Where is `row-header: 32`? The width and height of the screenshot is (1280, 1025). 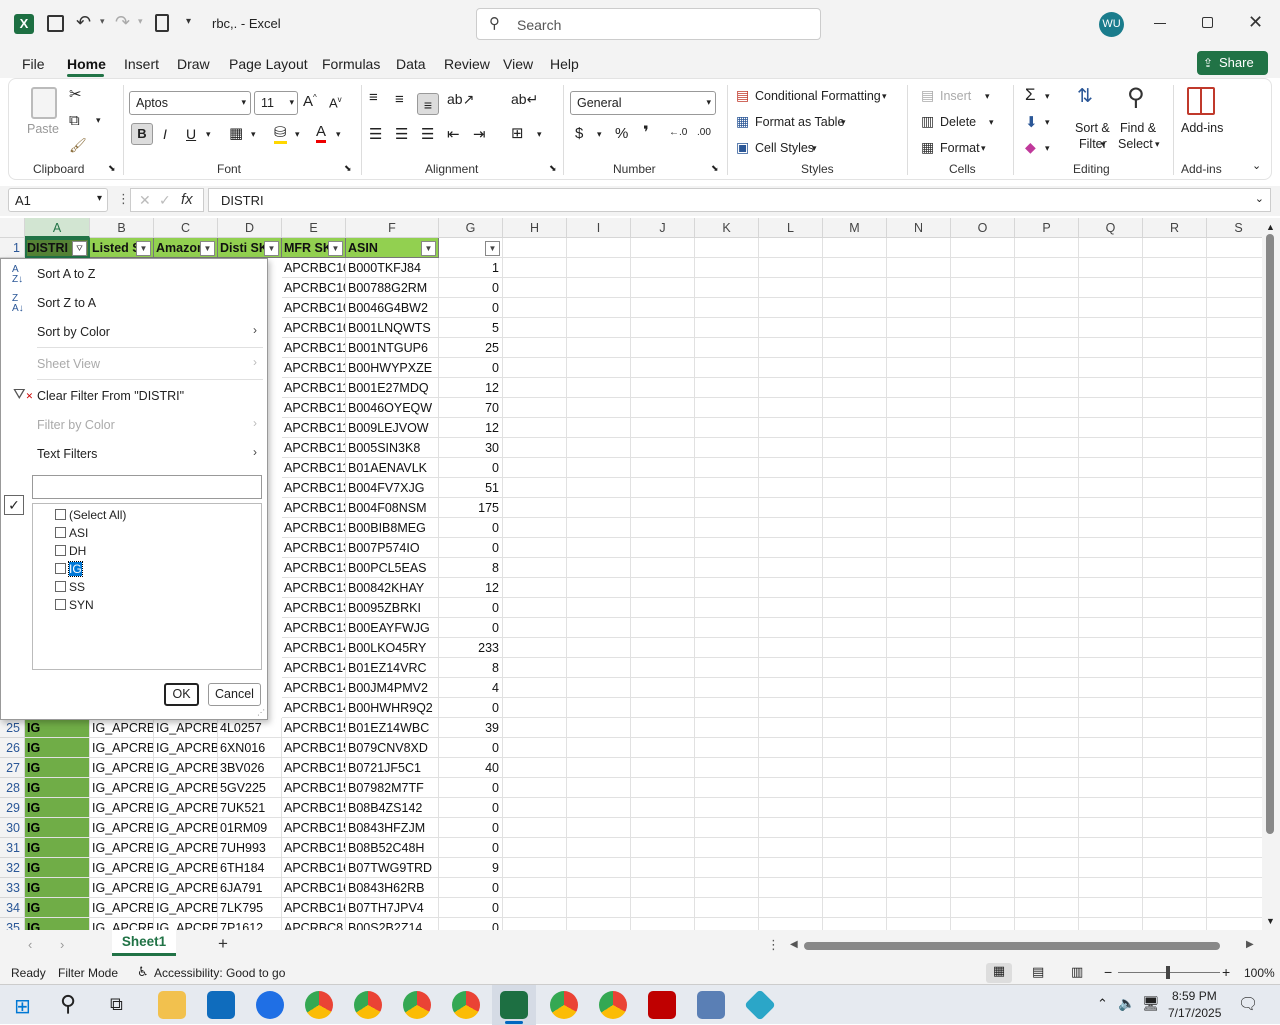
row-header: 32 is located at coordinates (12, 868).